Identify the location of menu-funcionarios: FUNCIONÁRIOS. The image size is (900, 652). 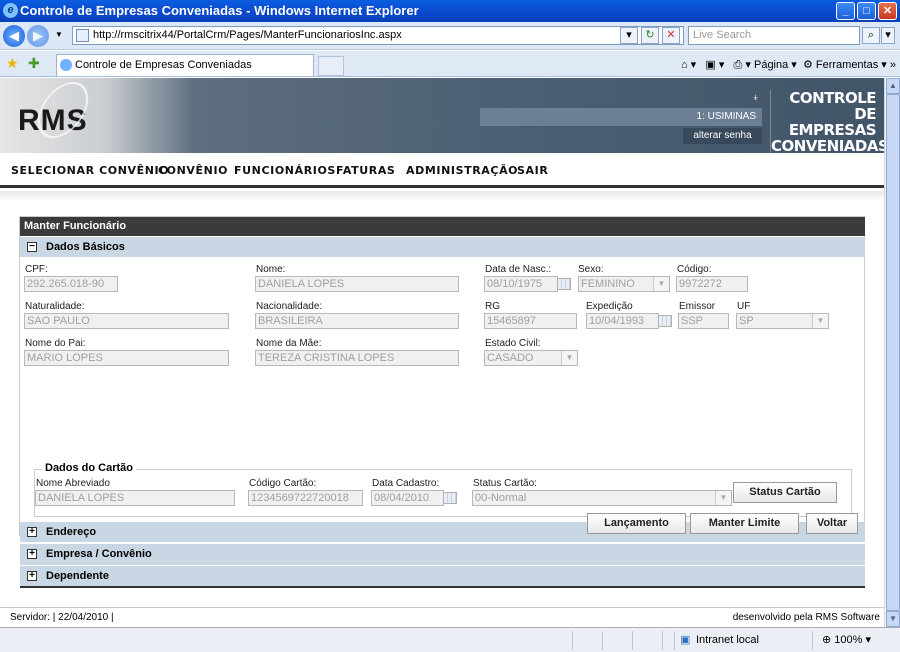
(285, 170).